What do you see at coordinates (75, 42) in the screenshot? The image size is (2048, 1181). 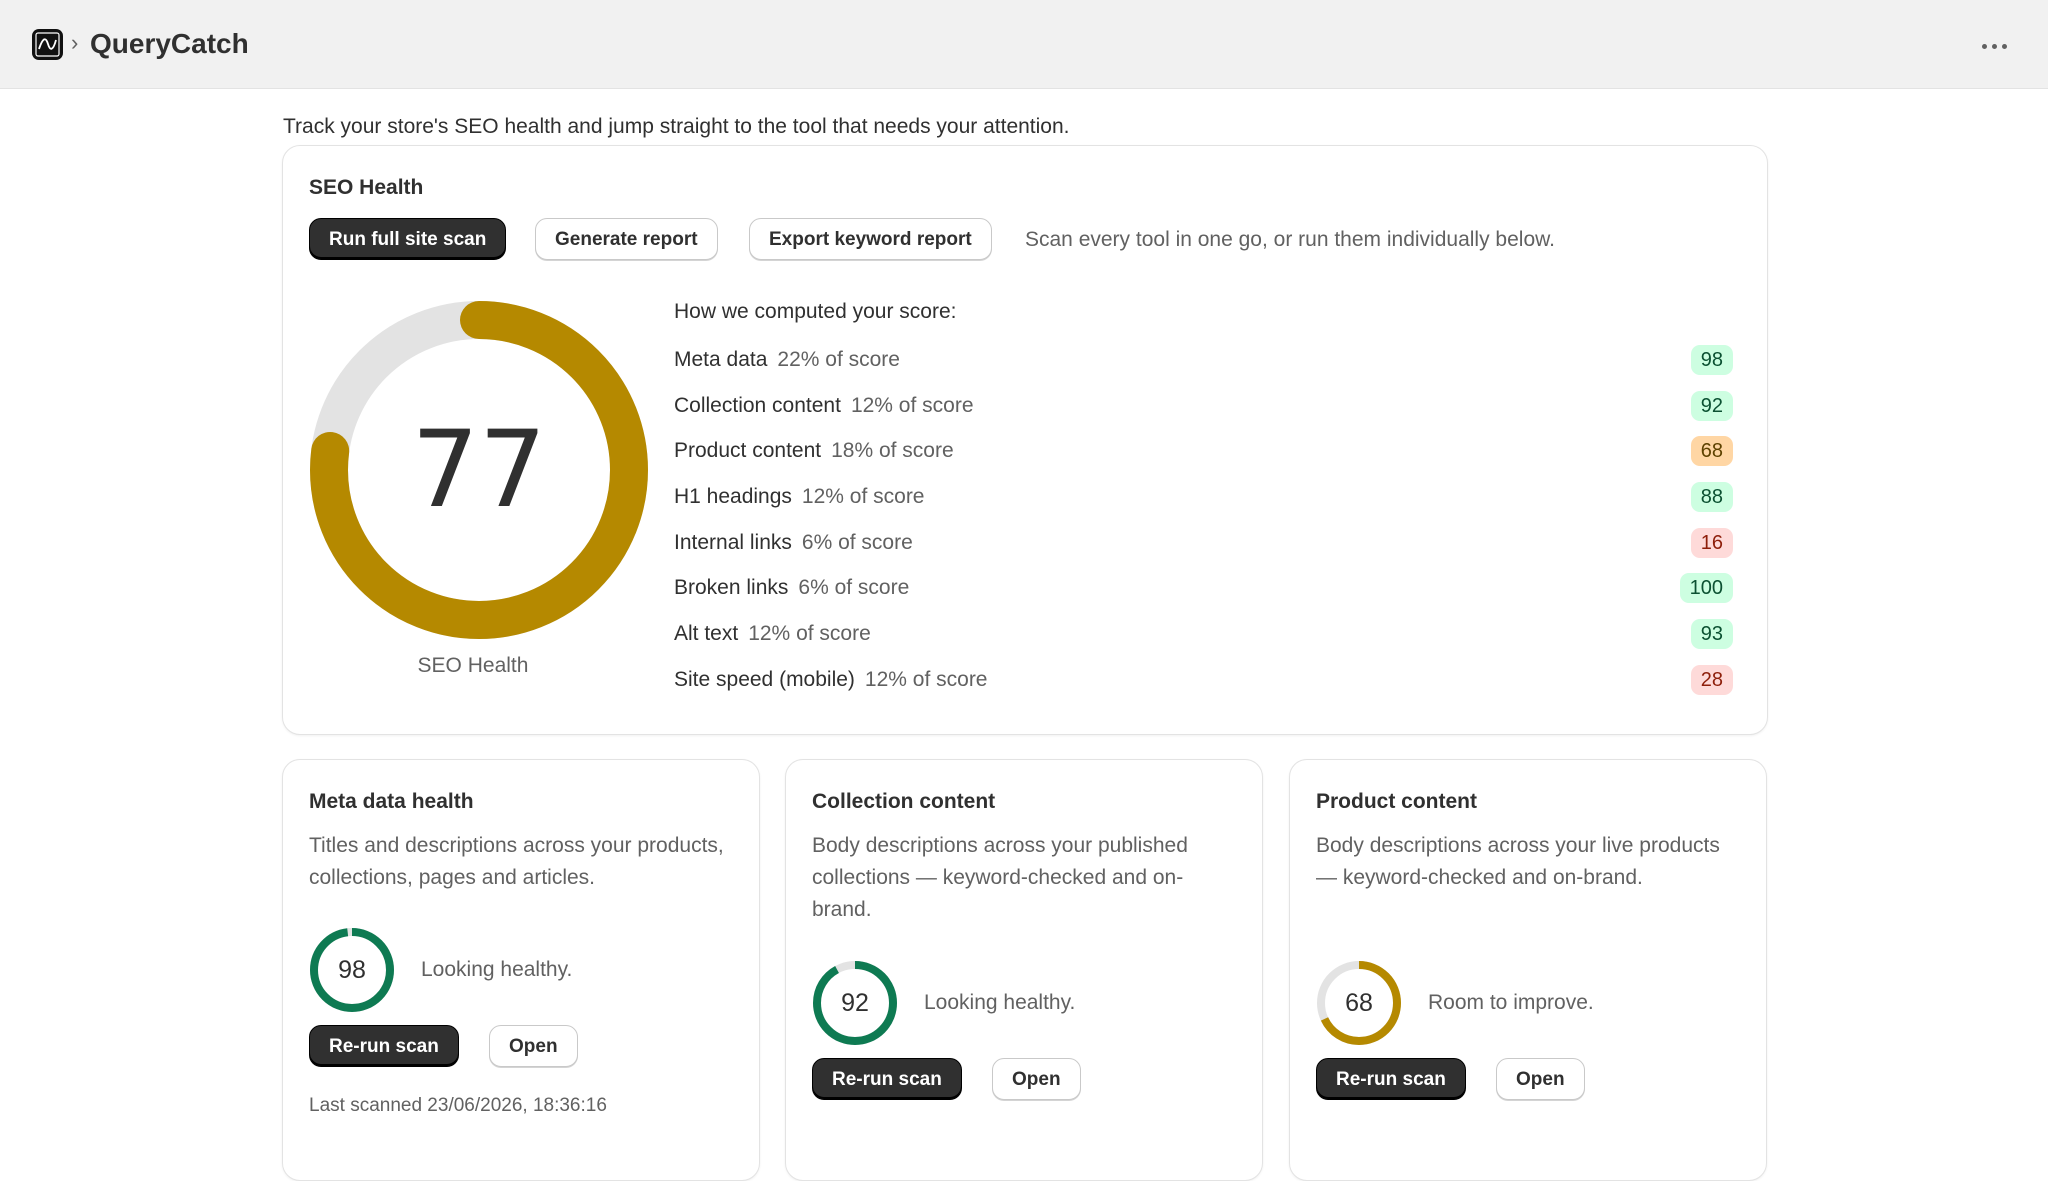 I see `chevron-right-icon: ›` at bounding box center [75, 42].